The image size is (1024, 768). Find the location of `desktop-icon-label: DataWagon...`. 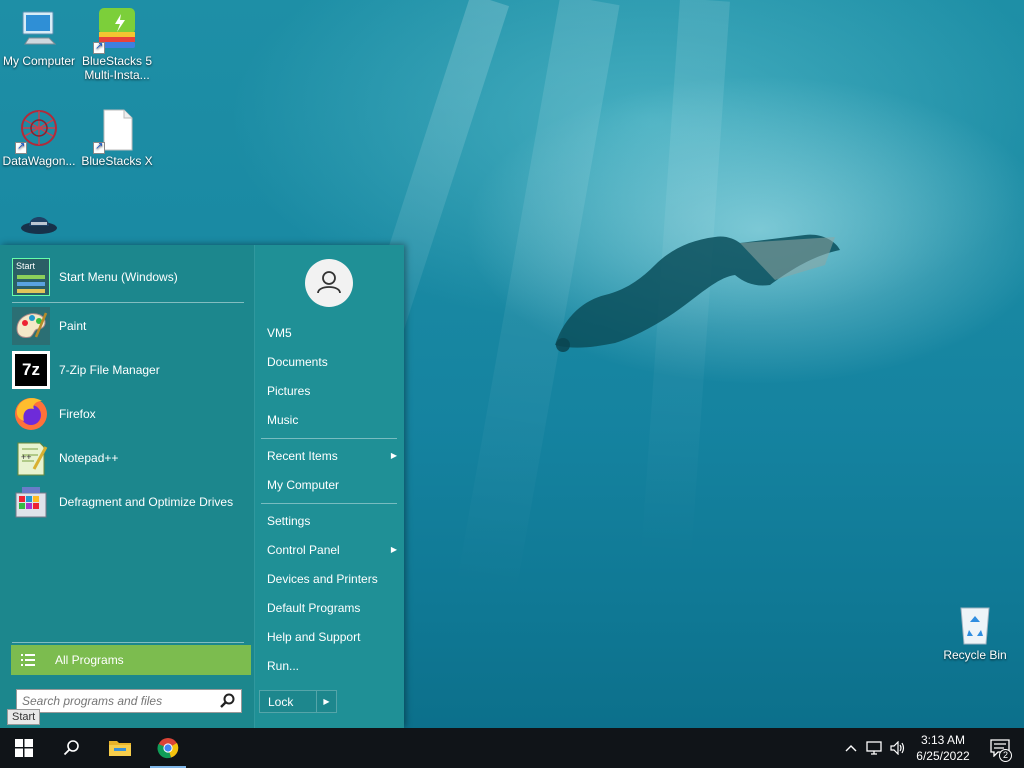

desktop-icon-label: DataWagon... is located at coordinates (39, 161).